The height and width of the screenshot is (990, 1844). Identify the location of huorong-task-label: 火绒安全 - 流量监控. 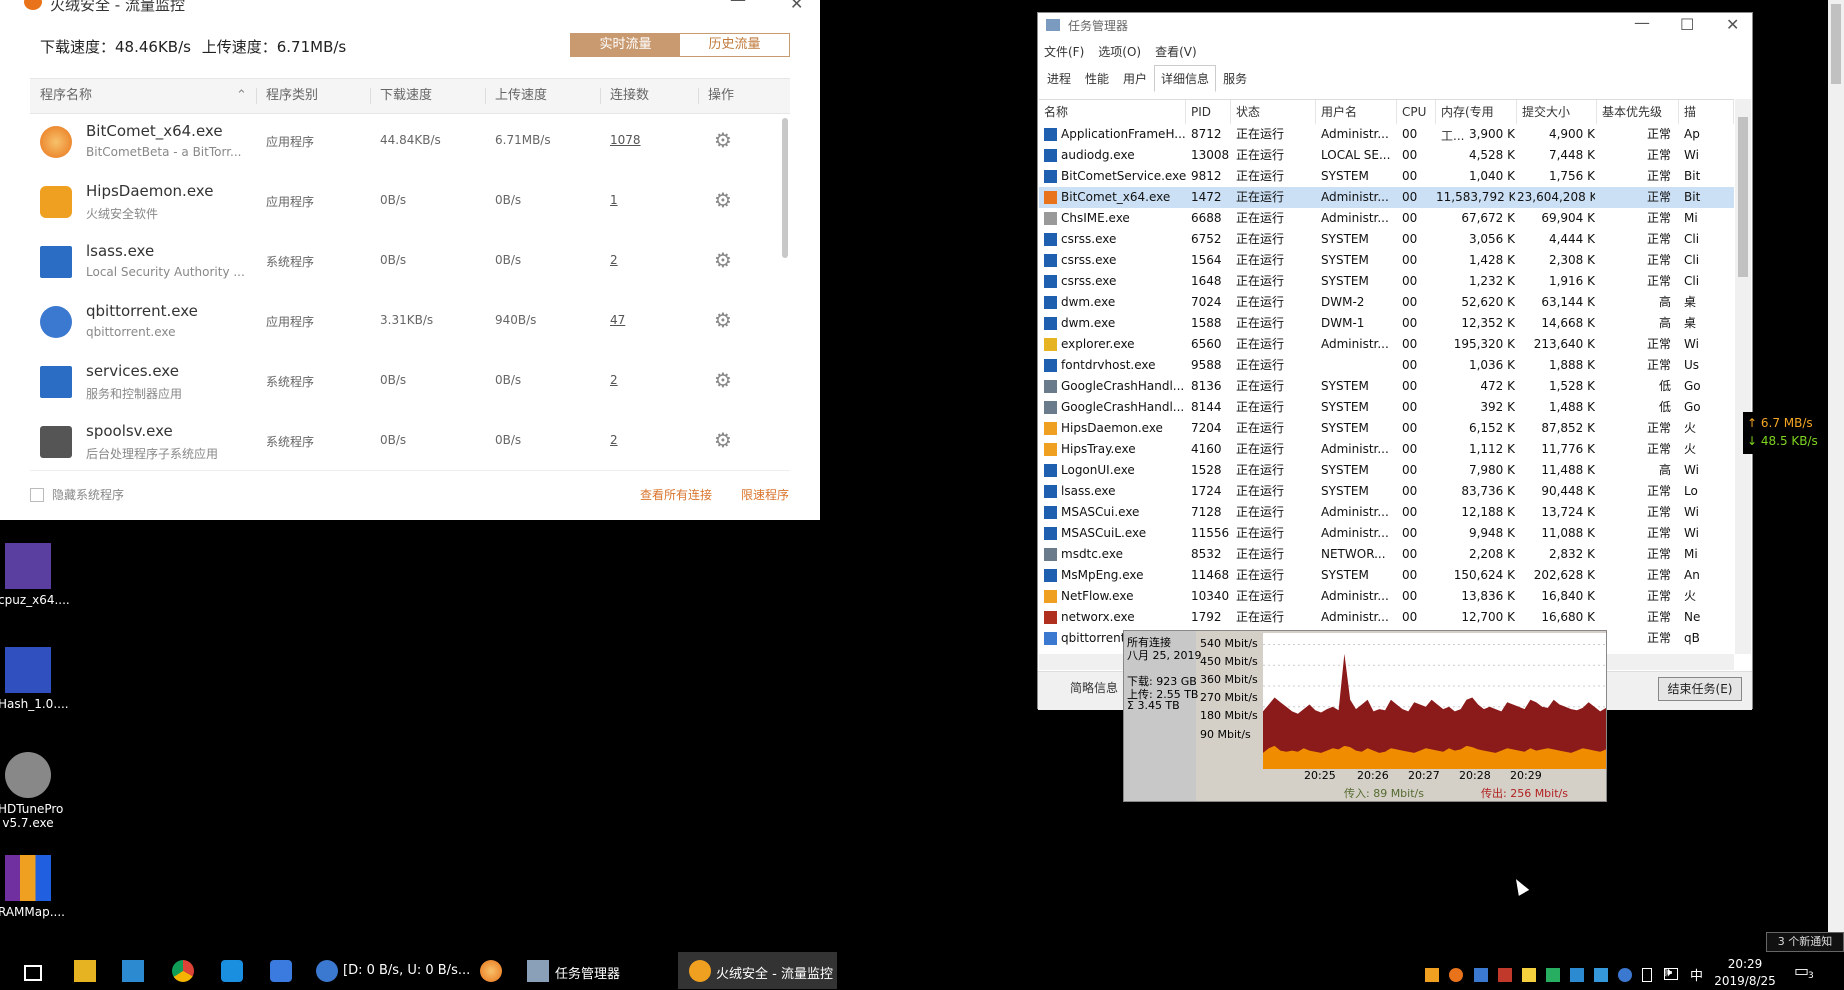
(774, 972).